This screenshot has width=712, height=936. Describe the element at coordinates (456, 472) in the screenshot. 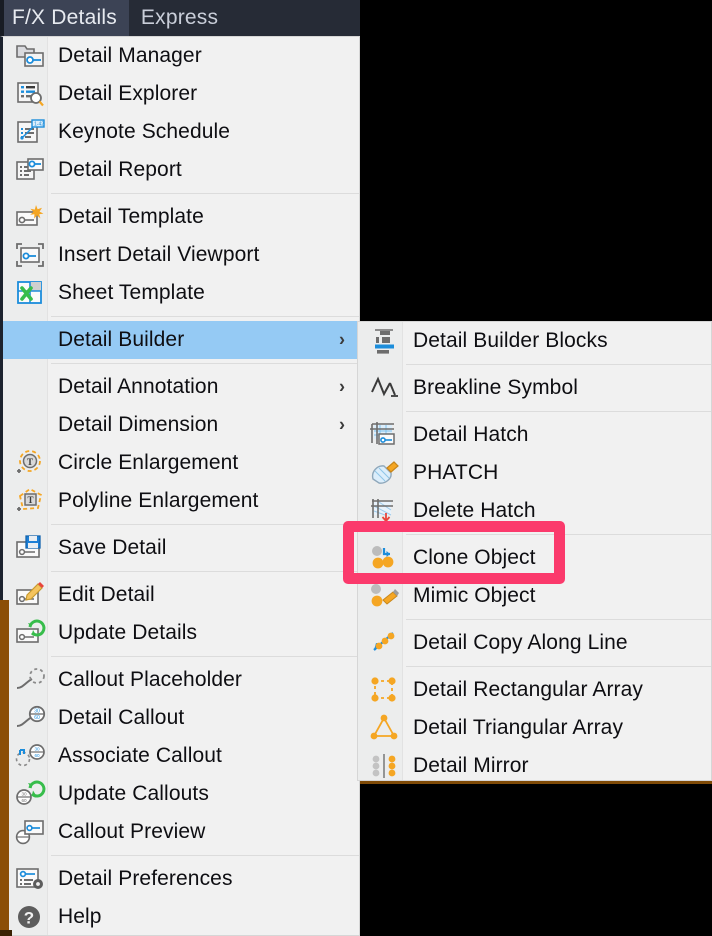

I see `submenu-item-label: PHATCH` at that location.